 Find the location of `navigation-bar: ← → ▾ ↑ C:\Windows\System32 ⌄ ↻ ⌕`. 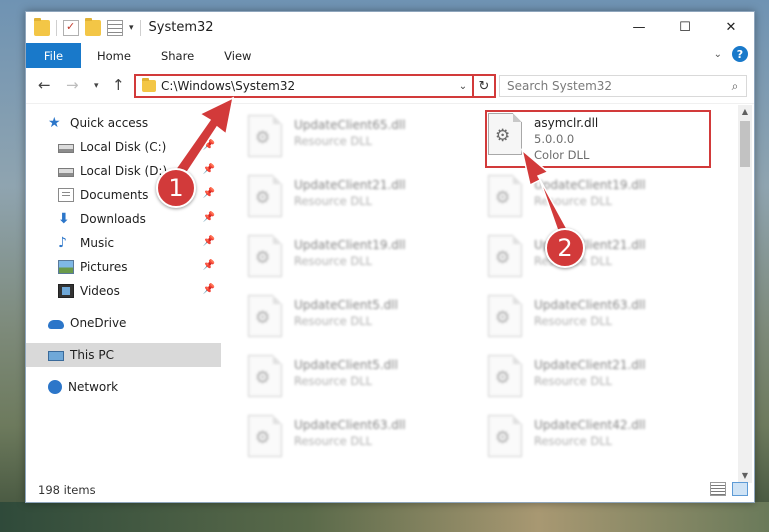

navigation-bar: ← → ▾ ↑ C:\Windows\System32 ⌄ ↻ ⌕ is located at coordinates (390, 86).